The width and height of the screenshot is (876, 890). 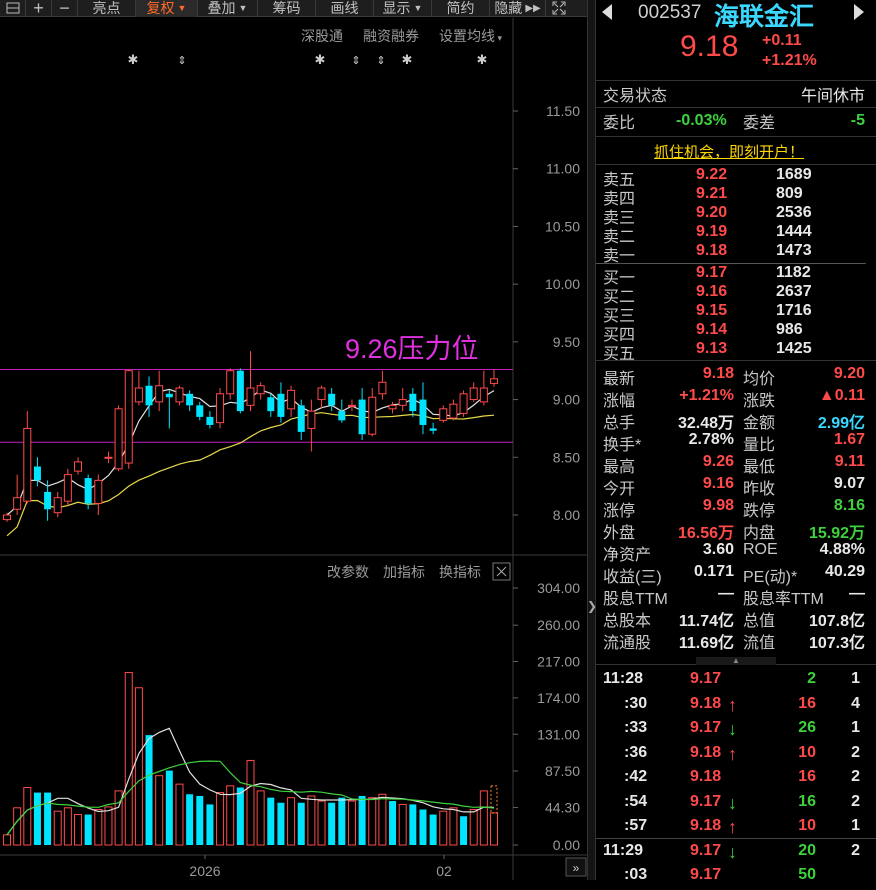 What do you see at coordinates (404, 572) in the screenshot?
I see `indicator-button: 加指标` at bounding box center [404, 572].